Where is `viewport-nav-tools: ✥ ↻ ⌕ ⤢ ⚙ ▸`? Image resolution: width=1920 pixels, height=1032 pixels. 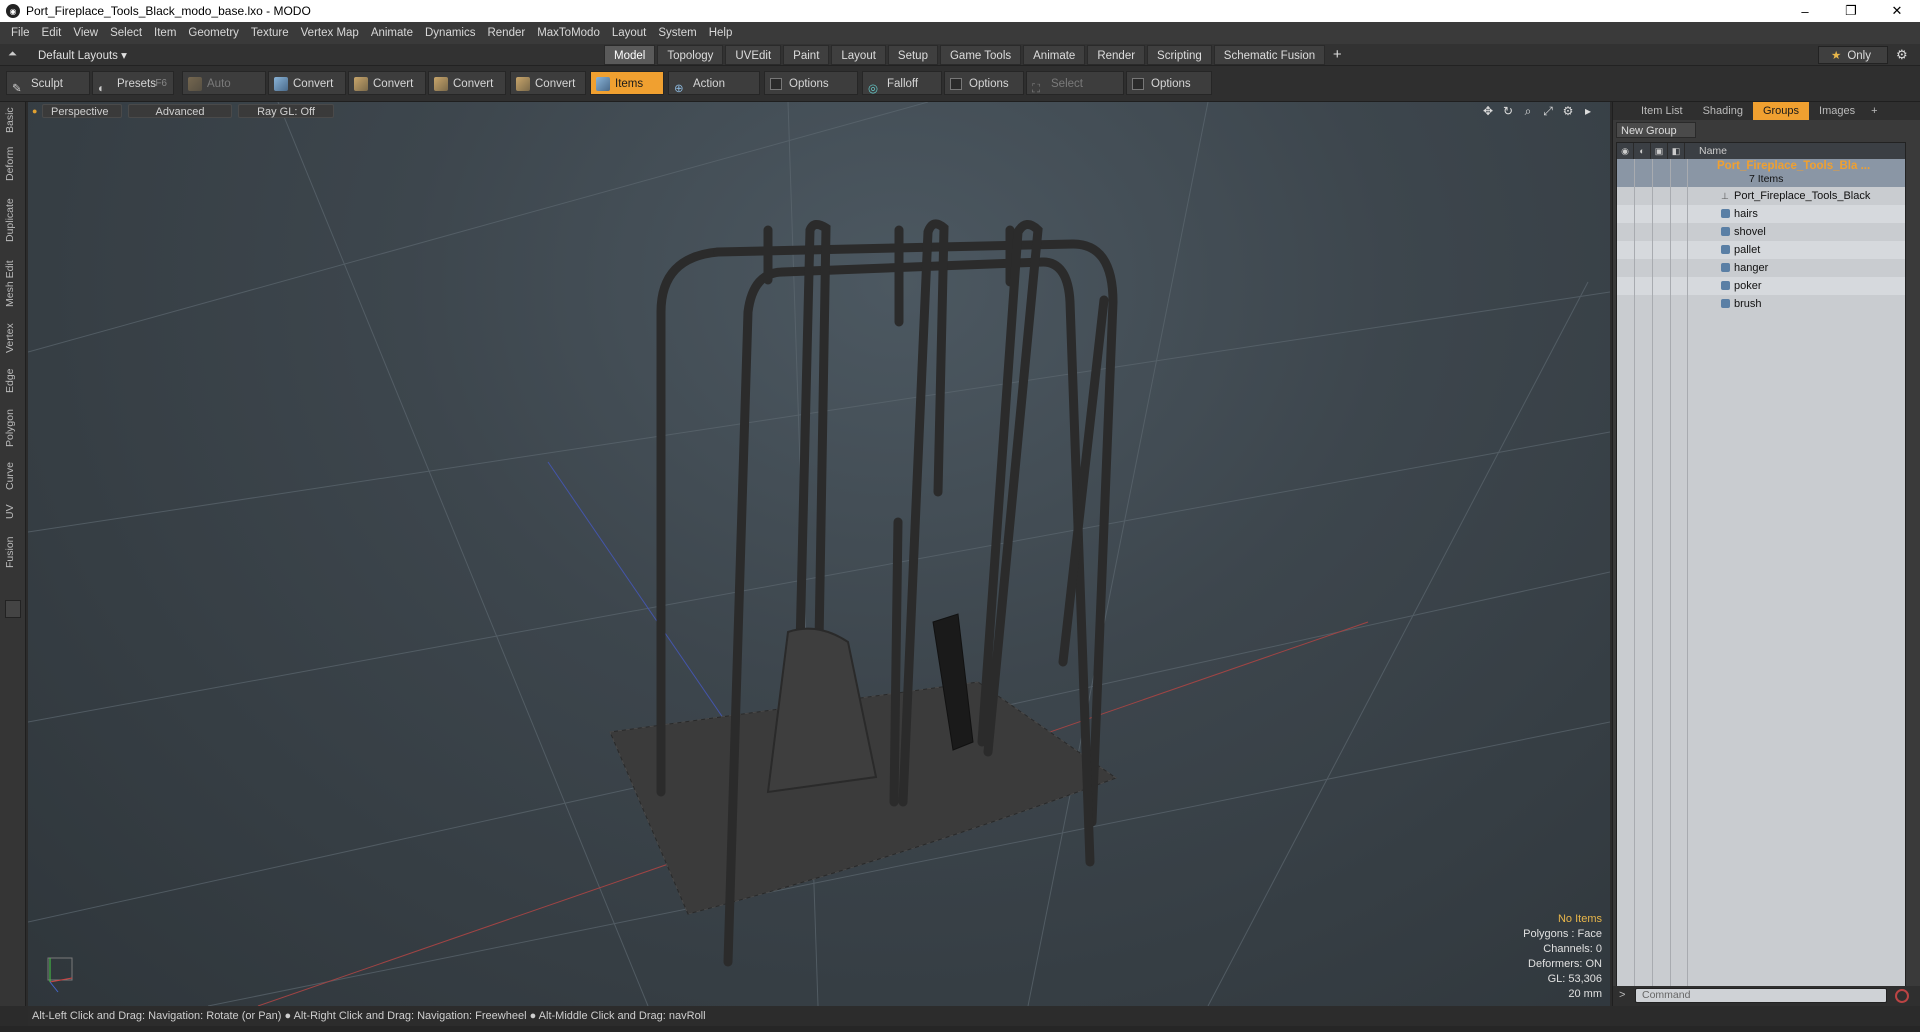
viewport-nav-tools: ✥ ↻ ⌕ ⤢ ⚙ ▸ is located at coordinates (1538, 111).